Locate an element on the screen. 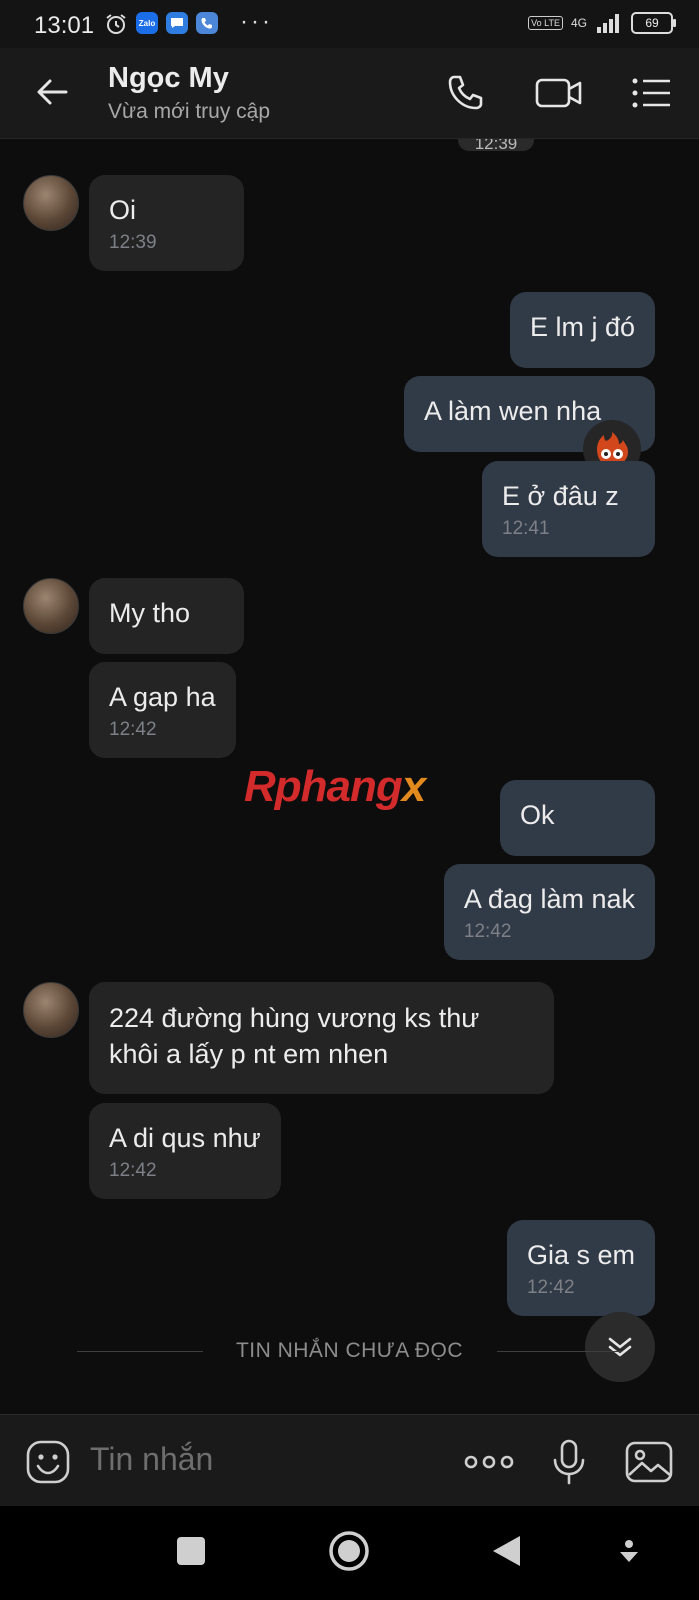 The image size is (699, 1600). message-bubble: E ở đâu z 12:41 is located at coordinates (568, 509).